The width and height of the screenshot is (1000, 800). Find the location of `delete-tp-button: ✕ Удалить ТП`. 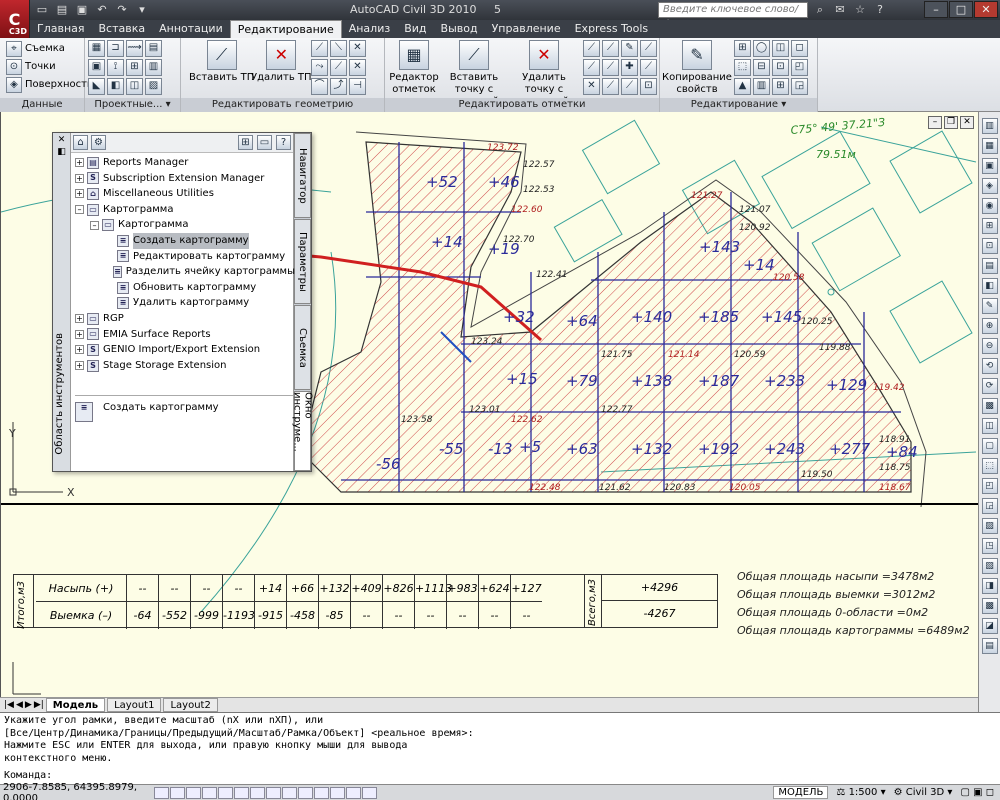

delete-tp-button: ✕ Удалить ТП is located at coordinates (281, 62).